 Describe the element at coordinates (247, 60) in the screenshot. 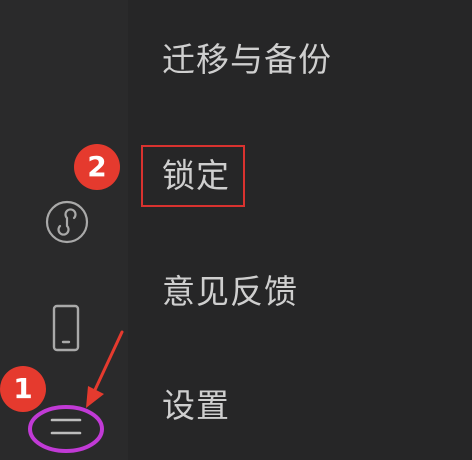

I see `menu-item-migrate-backup: 迁移与备份` at that location.